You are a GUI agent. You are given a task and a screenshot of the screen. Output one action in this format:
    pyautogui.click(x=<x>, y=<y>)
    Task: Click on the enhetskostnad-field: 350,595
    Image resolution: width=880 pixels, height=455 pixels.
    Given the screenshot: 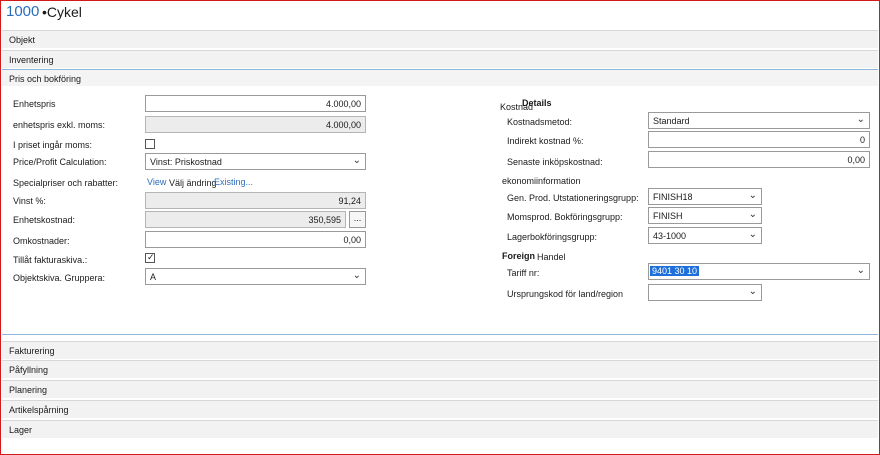 What is the action you would take?
    pyautogui.click(x=245, y=219)
    